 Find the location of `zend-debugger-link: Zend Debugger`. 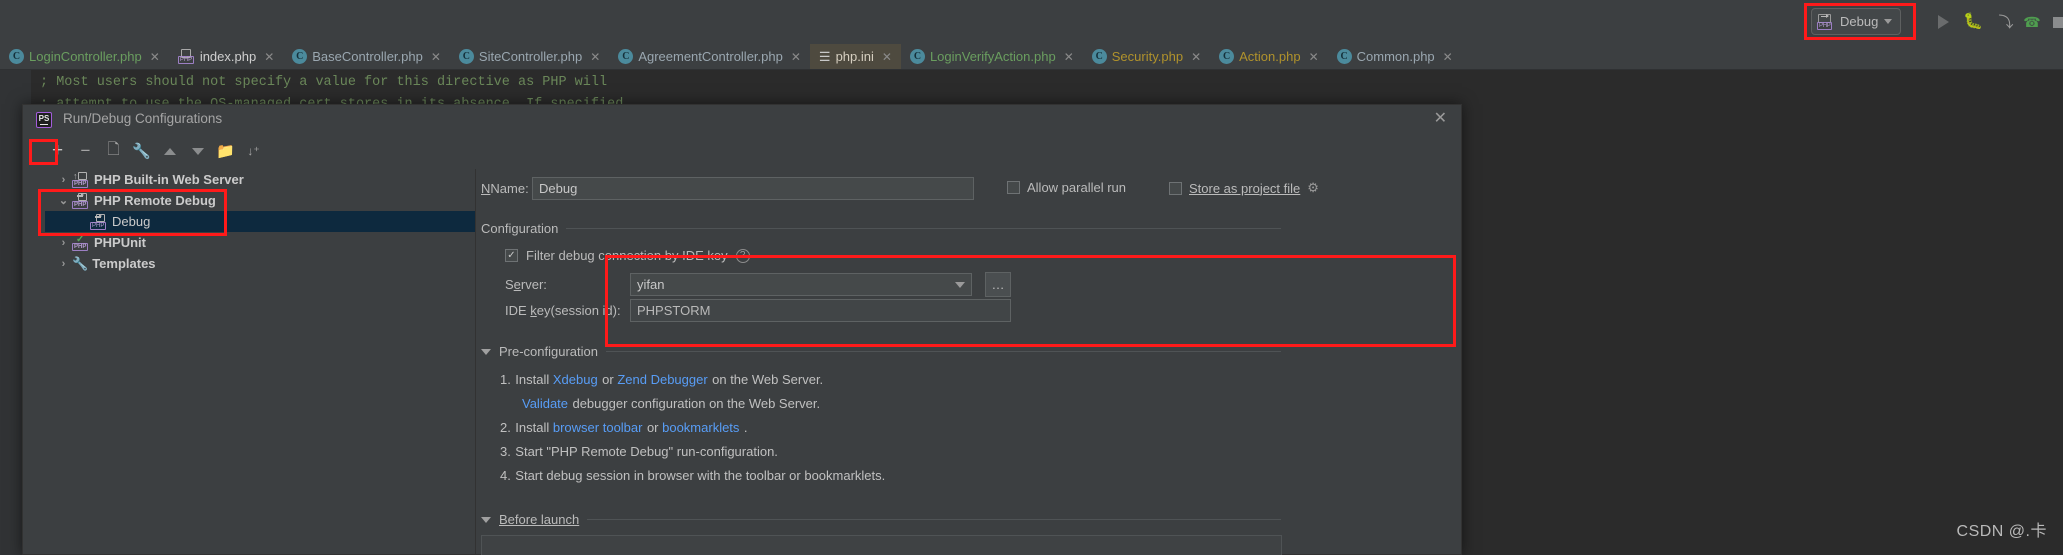

zend-debugger-link: Zend Debugger is located at coordinates (662, 379).